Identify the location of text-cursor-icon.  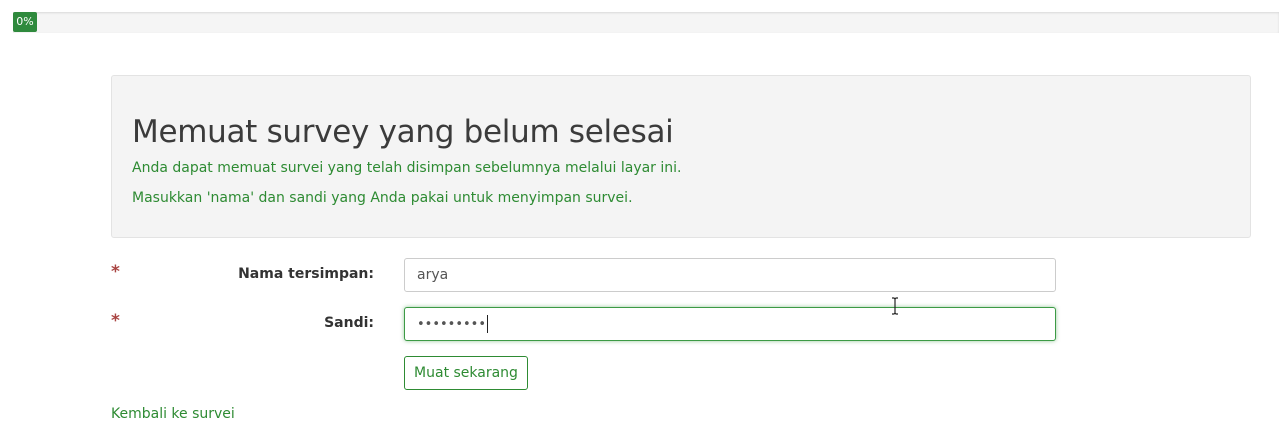
(895, 306).